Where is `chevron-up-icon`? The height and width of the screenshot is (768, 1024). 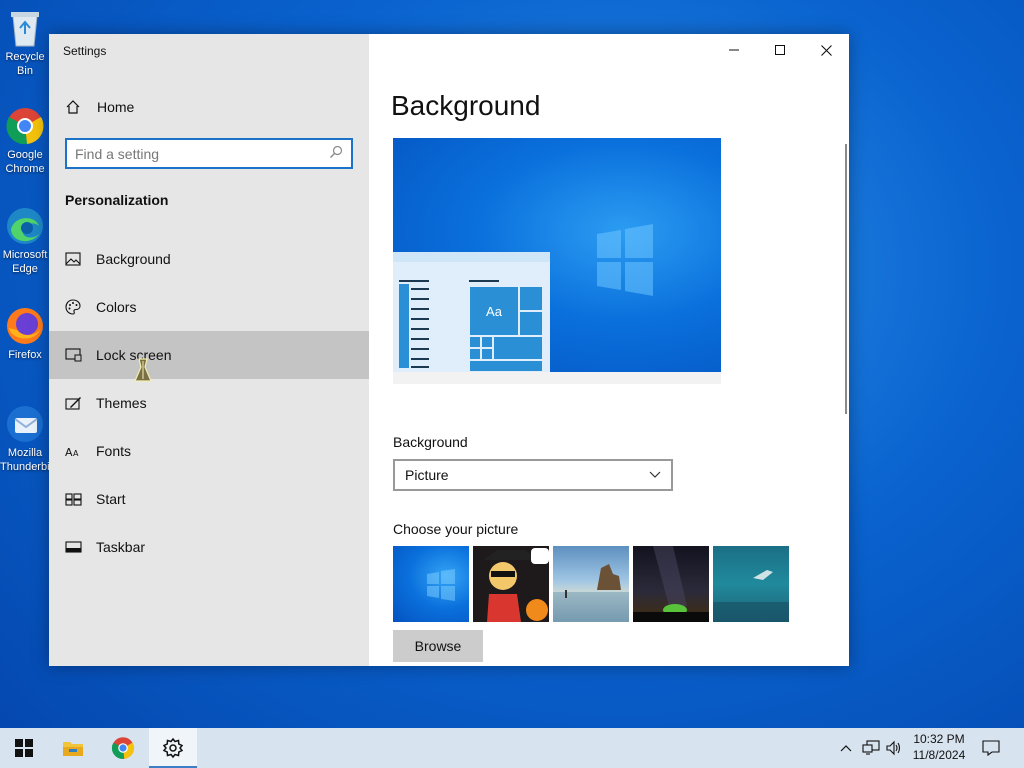 chevron-up-icon is located at coordinates (846, 748).